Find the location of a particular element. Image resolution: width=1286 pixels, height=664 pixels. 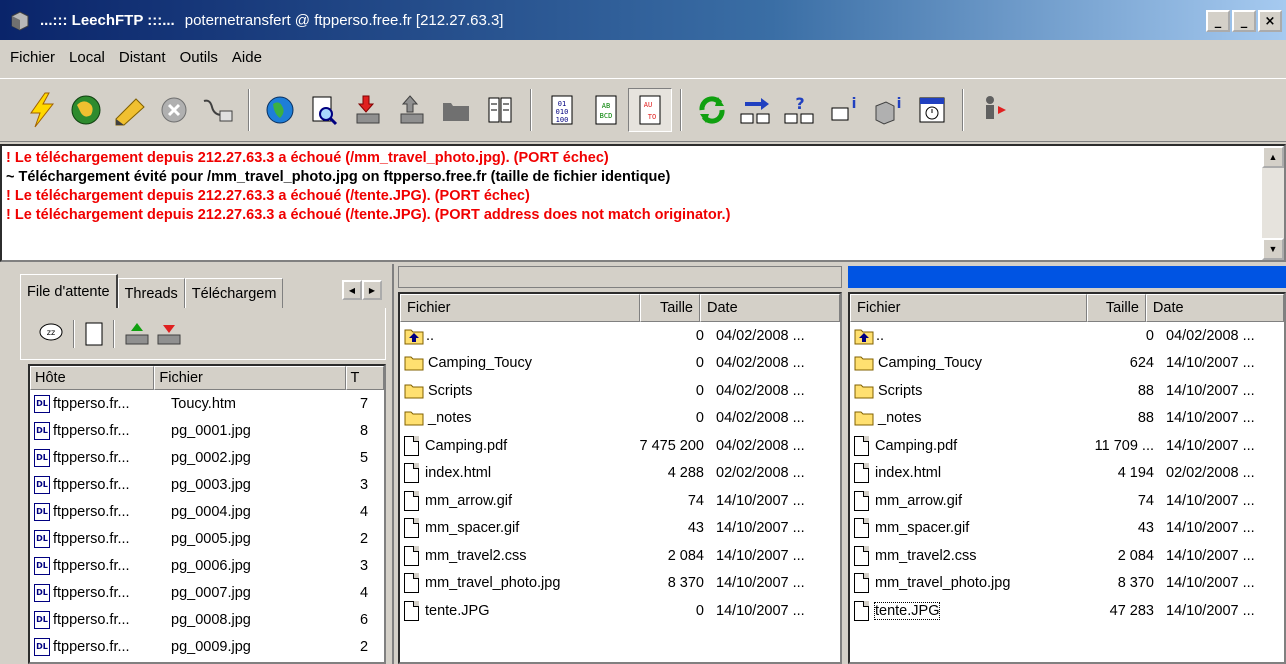

schedule-button is located at coordinates (932, 110).